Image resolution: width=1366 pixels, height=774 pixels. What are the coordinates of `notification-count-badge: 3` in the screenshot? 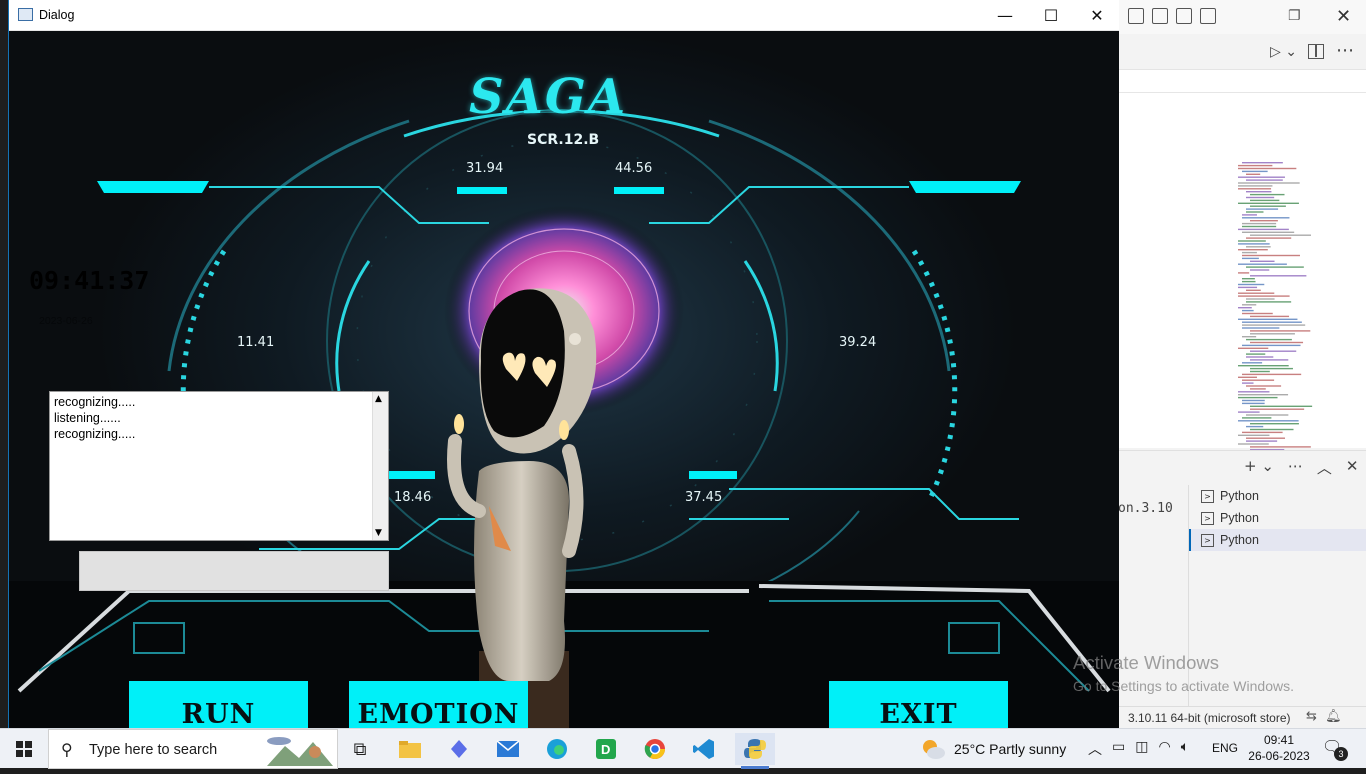 It's located at (1341, 754).